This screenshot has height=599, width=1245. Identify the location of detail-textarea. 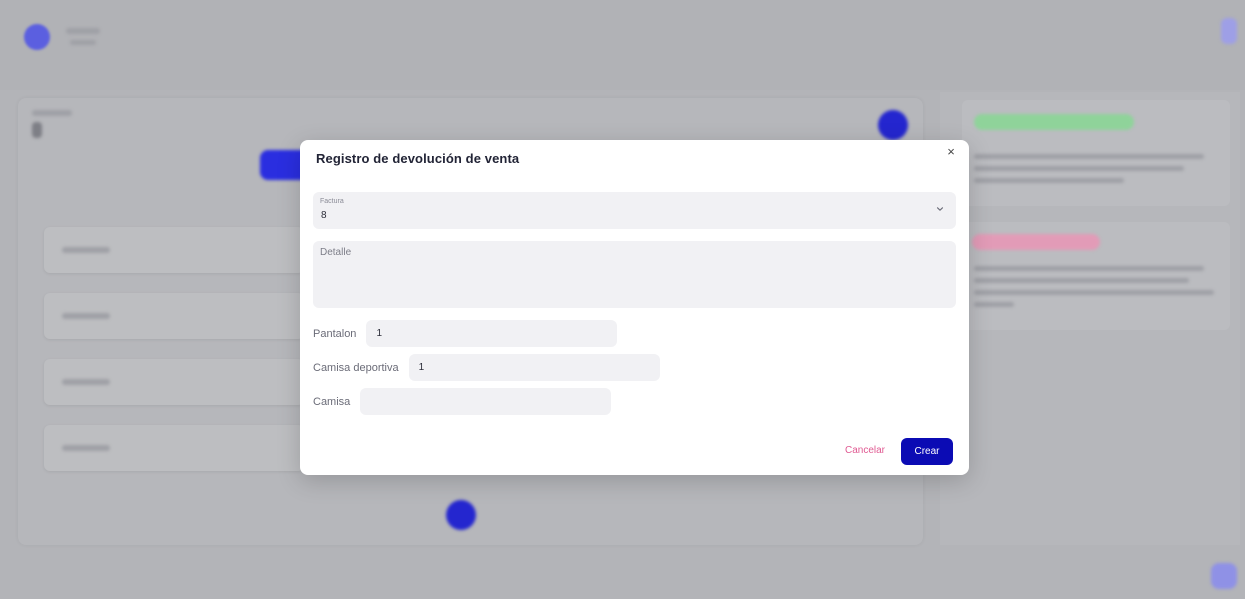
(634, 274).